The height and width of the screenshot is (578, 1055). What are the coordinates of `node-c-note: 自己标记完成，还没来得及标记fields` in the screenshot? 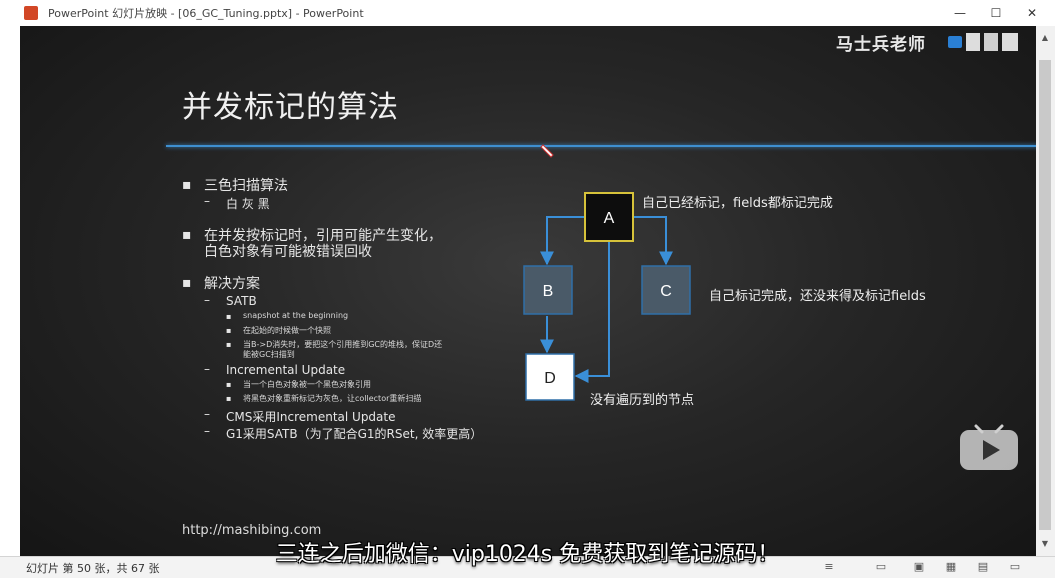 It's located at (817, 296).